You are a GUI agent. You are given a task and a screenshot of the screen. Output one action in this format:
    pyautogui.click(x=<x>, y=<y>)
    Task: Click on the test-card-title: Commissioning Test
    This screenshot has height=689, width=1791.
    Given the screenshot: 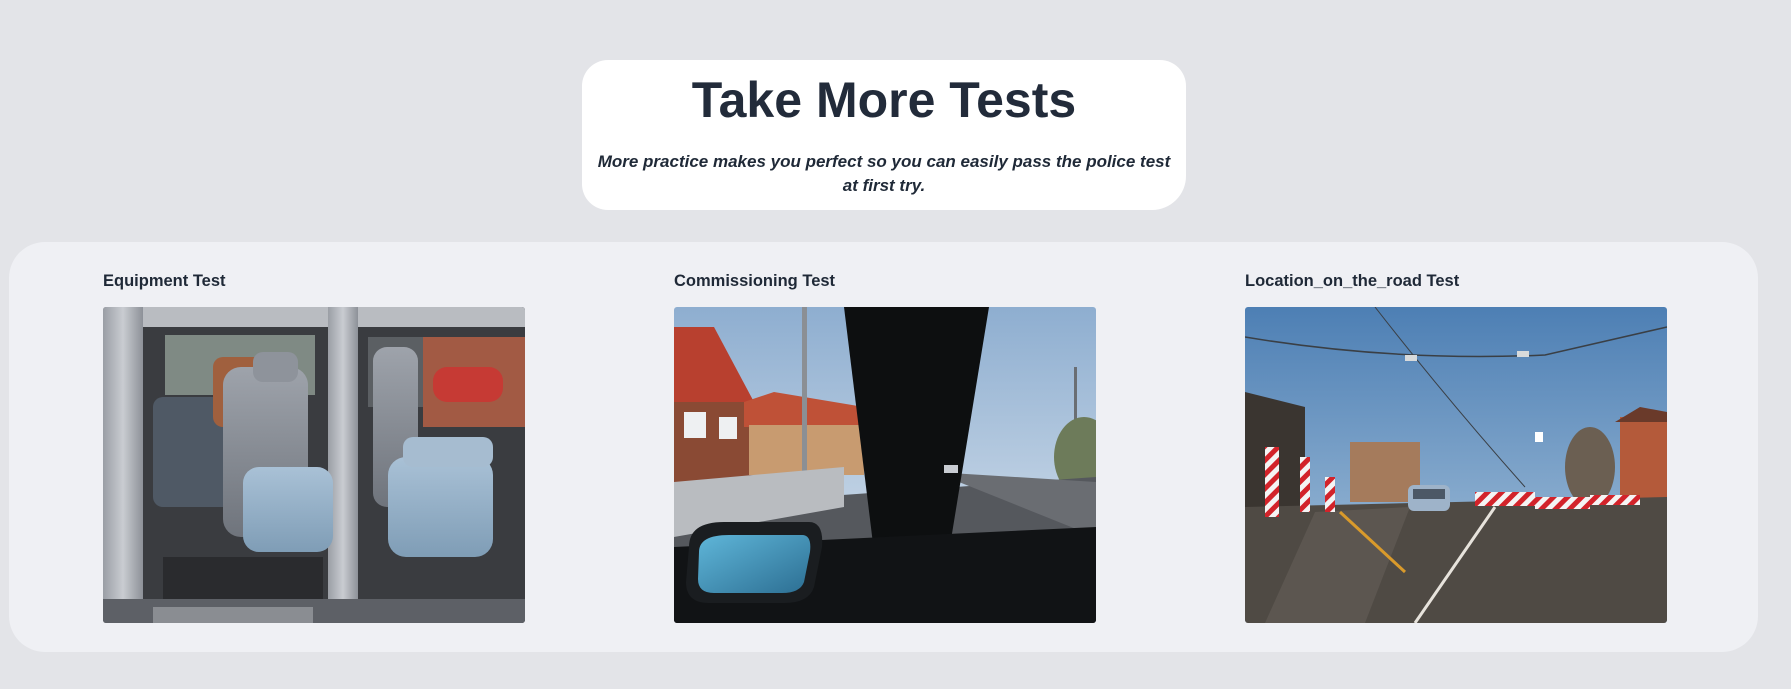 What is the action you would take?
    pyautogui.click(x=754, y=281)
    